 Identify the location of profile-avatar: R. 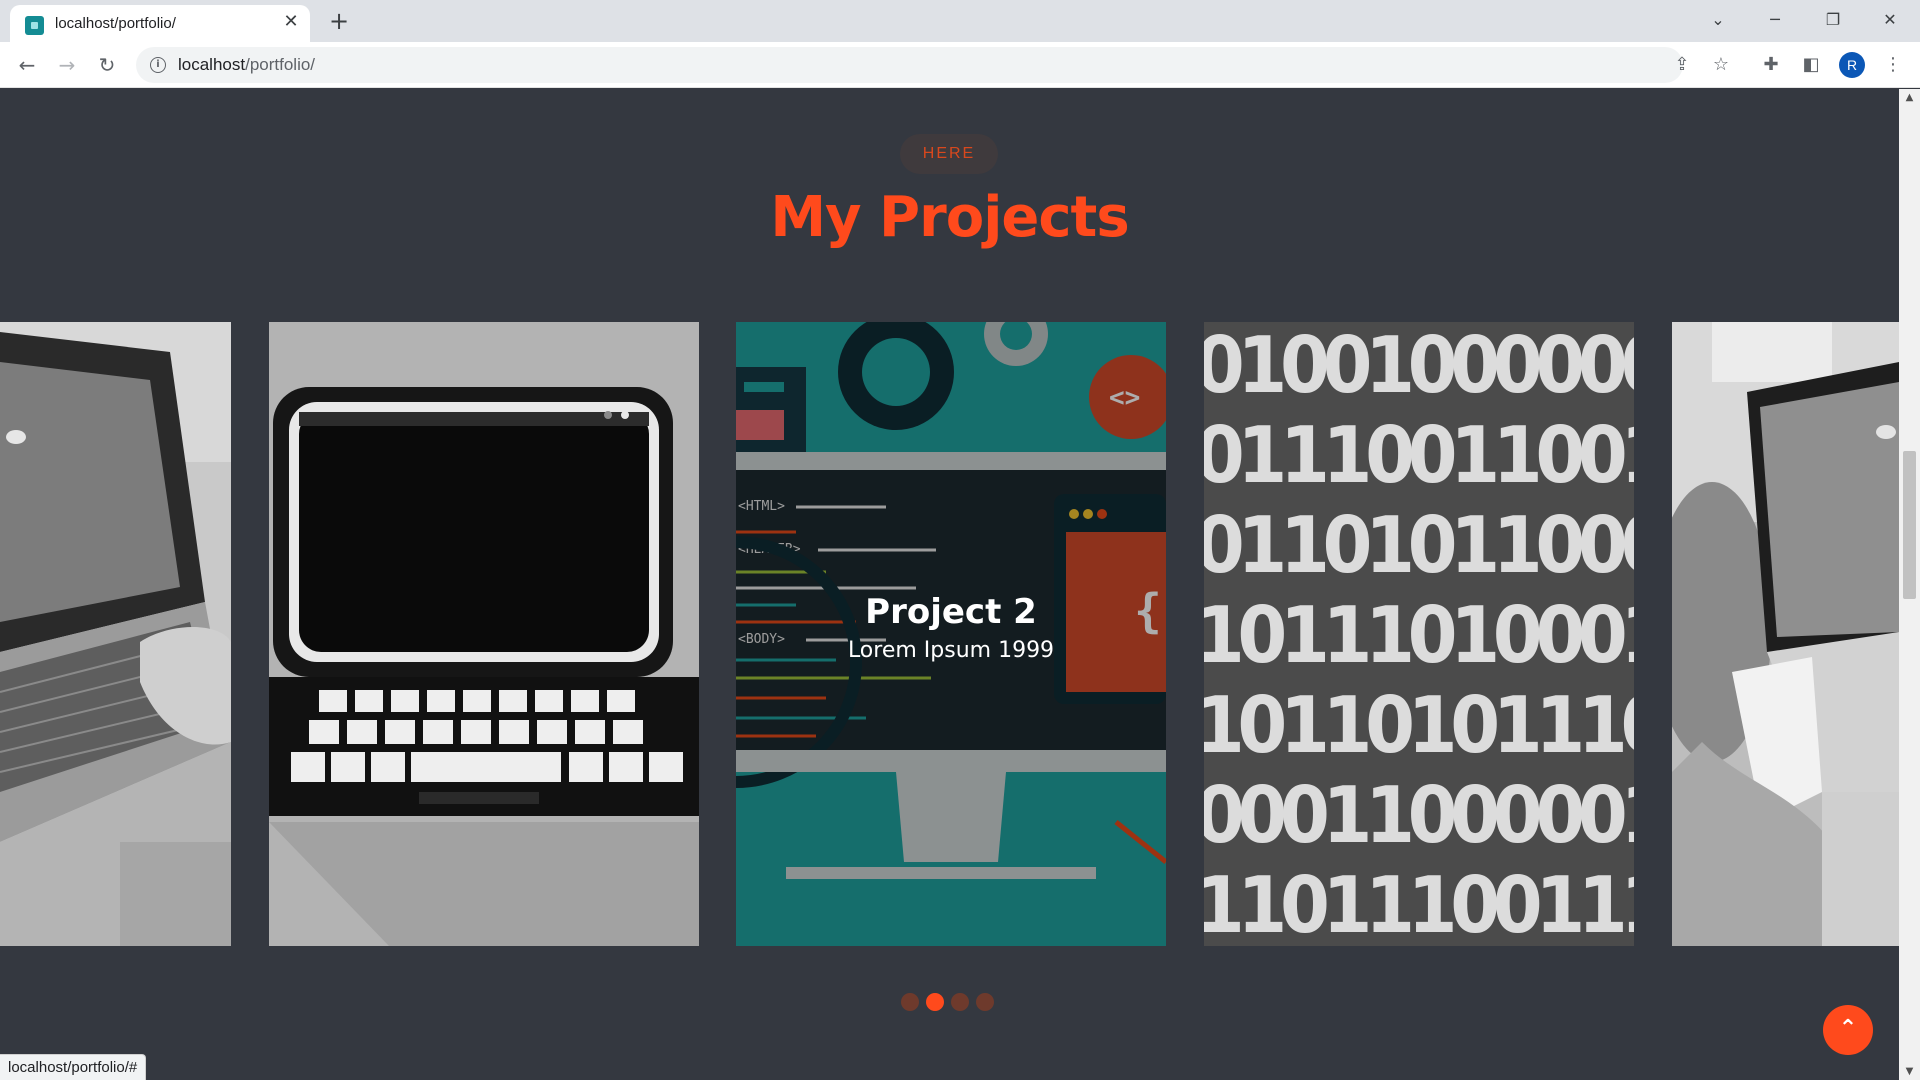
(1852, 65).